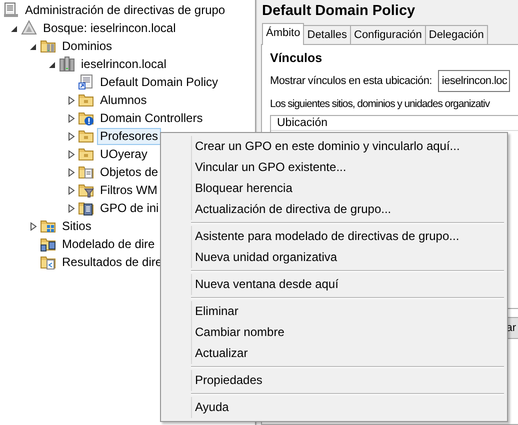  I want to click on menu-item: Nueva unidad organizativa, so click(334, 257).